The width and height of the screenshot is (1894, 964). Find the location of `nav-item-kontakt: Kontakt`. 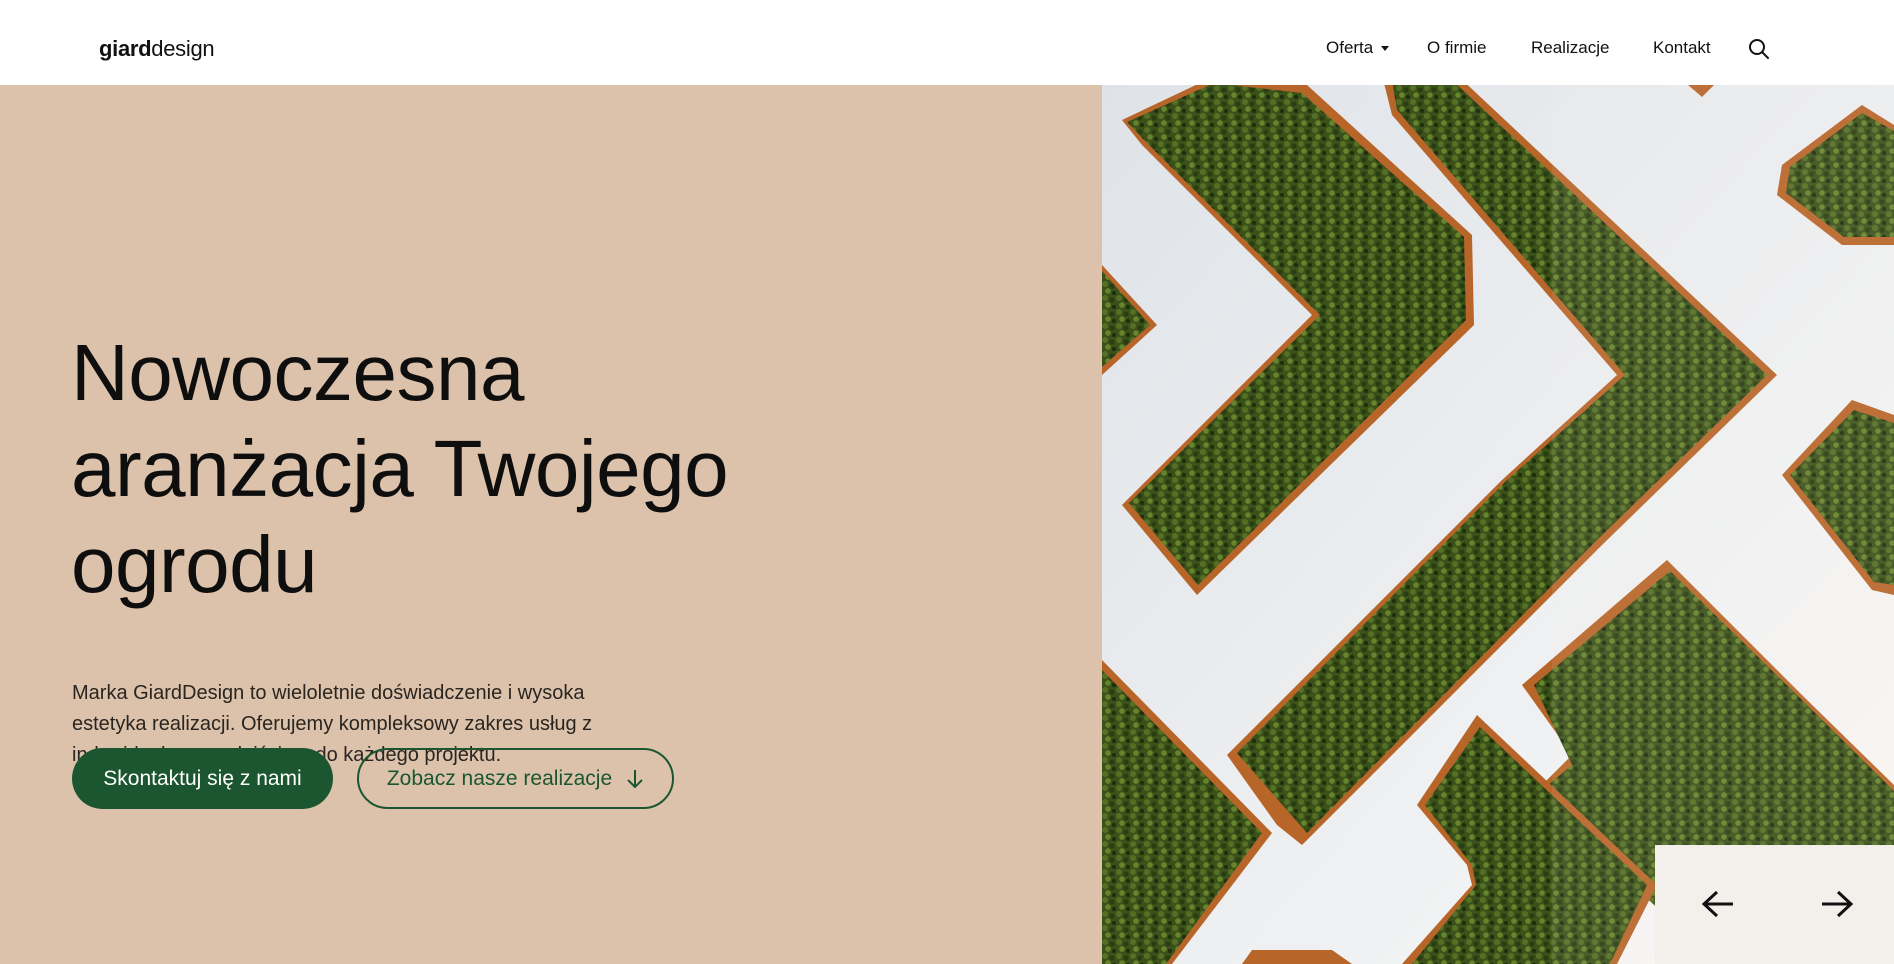

nav-item-kontakt: Kontakt is located at coordinates (1682, 48).